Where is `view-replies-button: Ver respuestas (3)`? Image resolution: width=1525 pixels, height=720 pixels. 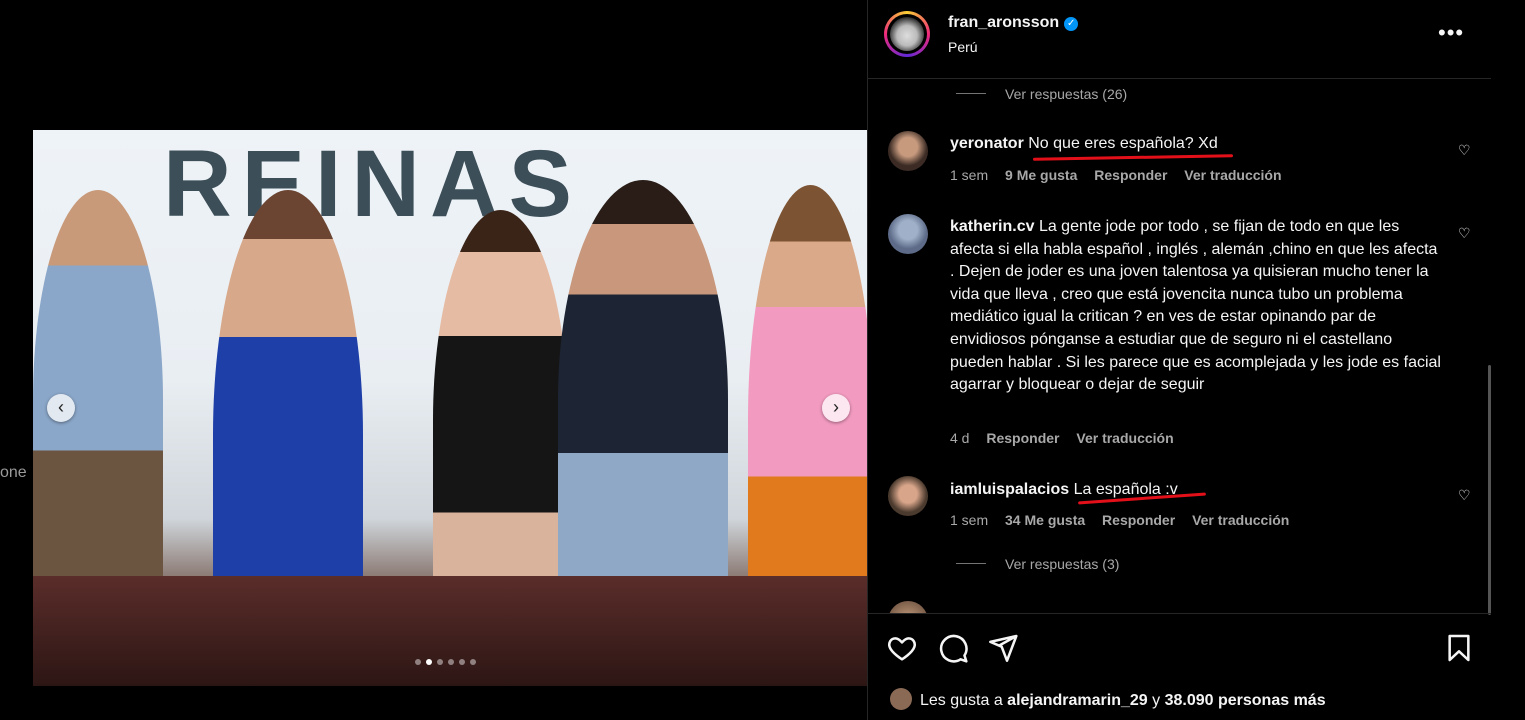
view-replies-button: Ver respuestas (3) is located at coordinates (1062, 564).